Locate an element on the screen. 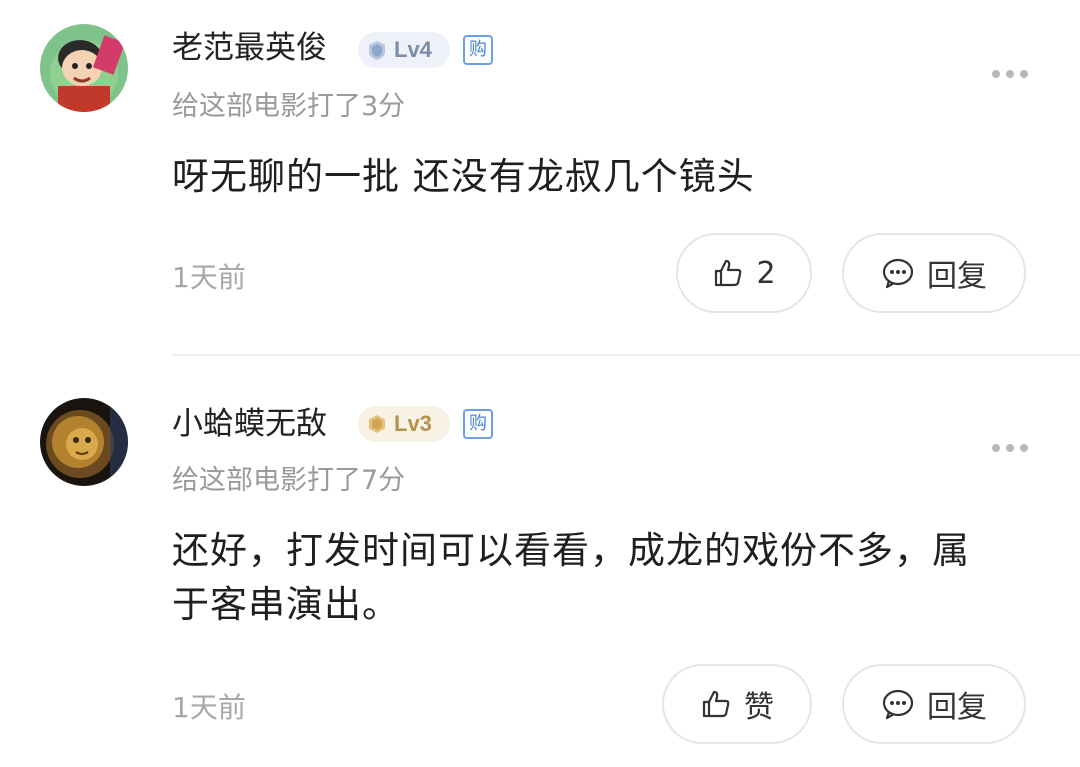  like-button: 赞 is located at coordinates (737, 704).